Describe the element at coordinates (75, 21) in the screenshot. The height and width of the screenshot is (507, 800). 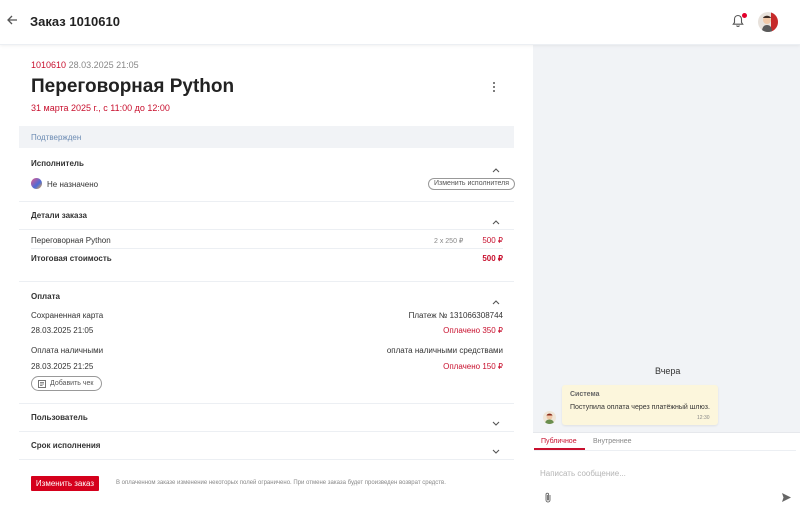
I see `page-title: Заказ 1010610` at that location.